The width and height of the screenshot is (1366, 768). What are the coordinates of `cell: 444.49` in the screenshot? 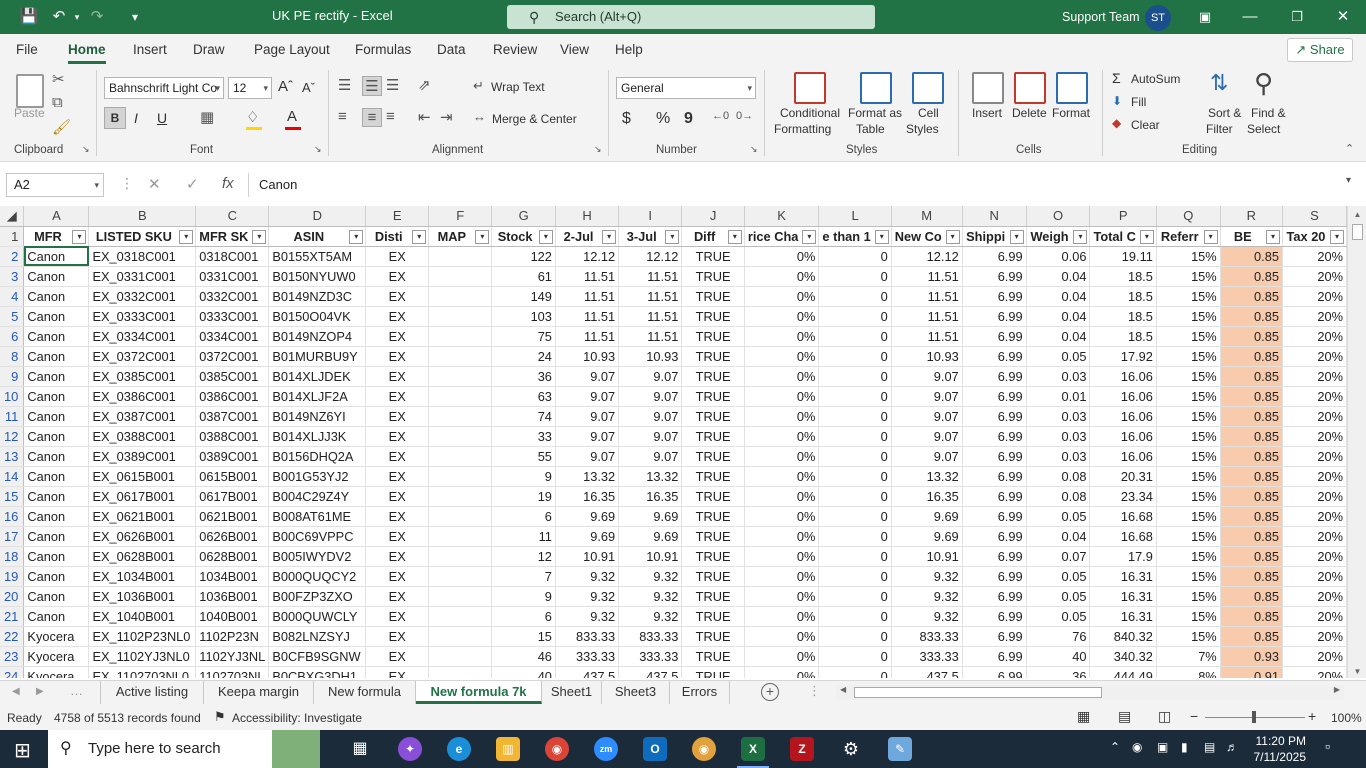 It's located at (1123, 672).